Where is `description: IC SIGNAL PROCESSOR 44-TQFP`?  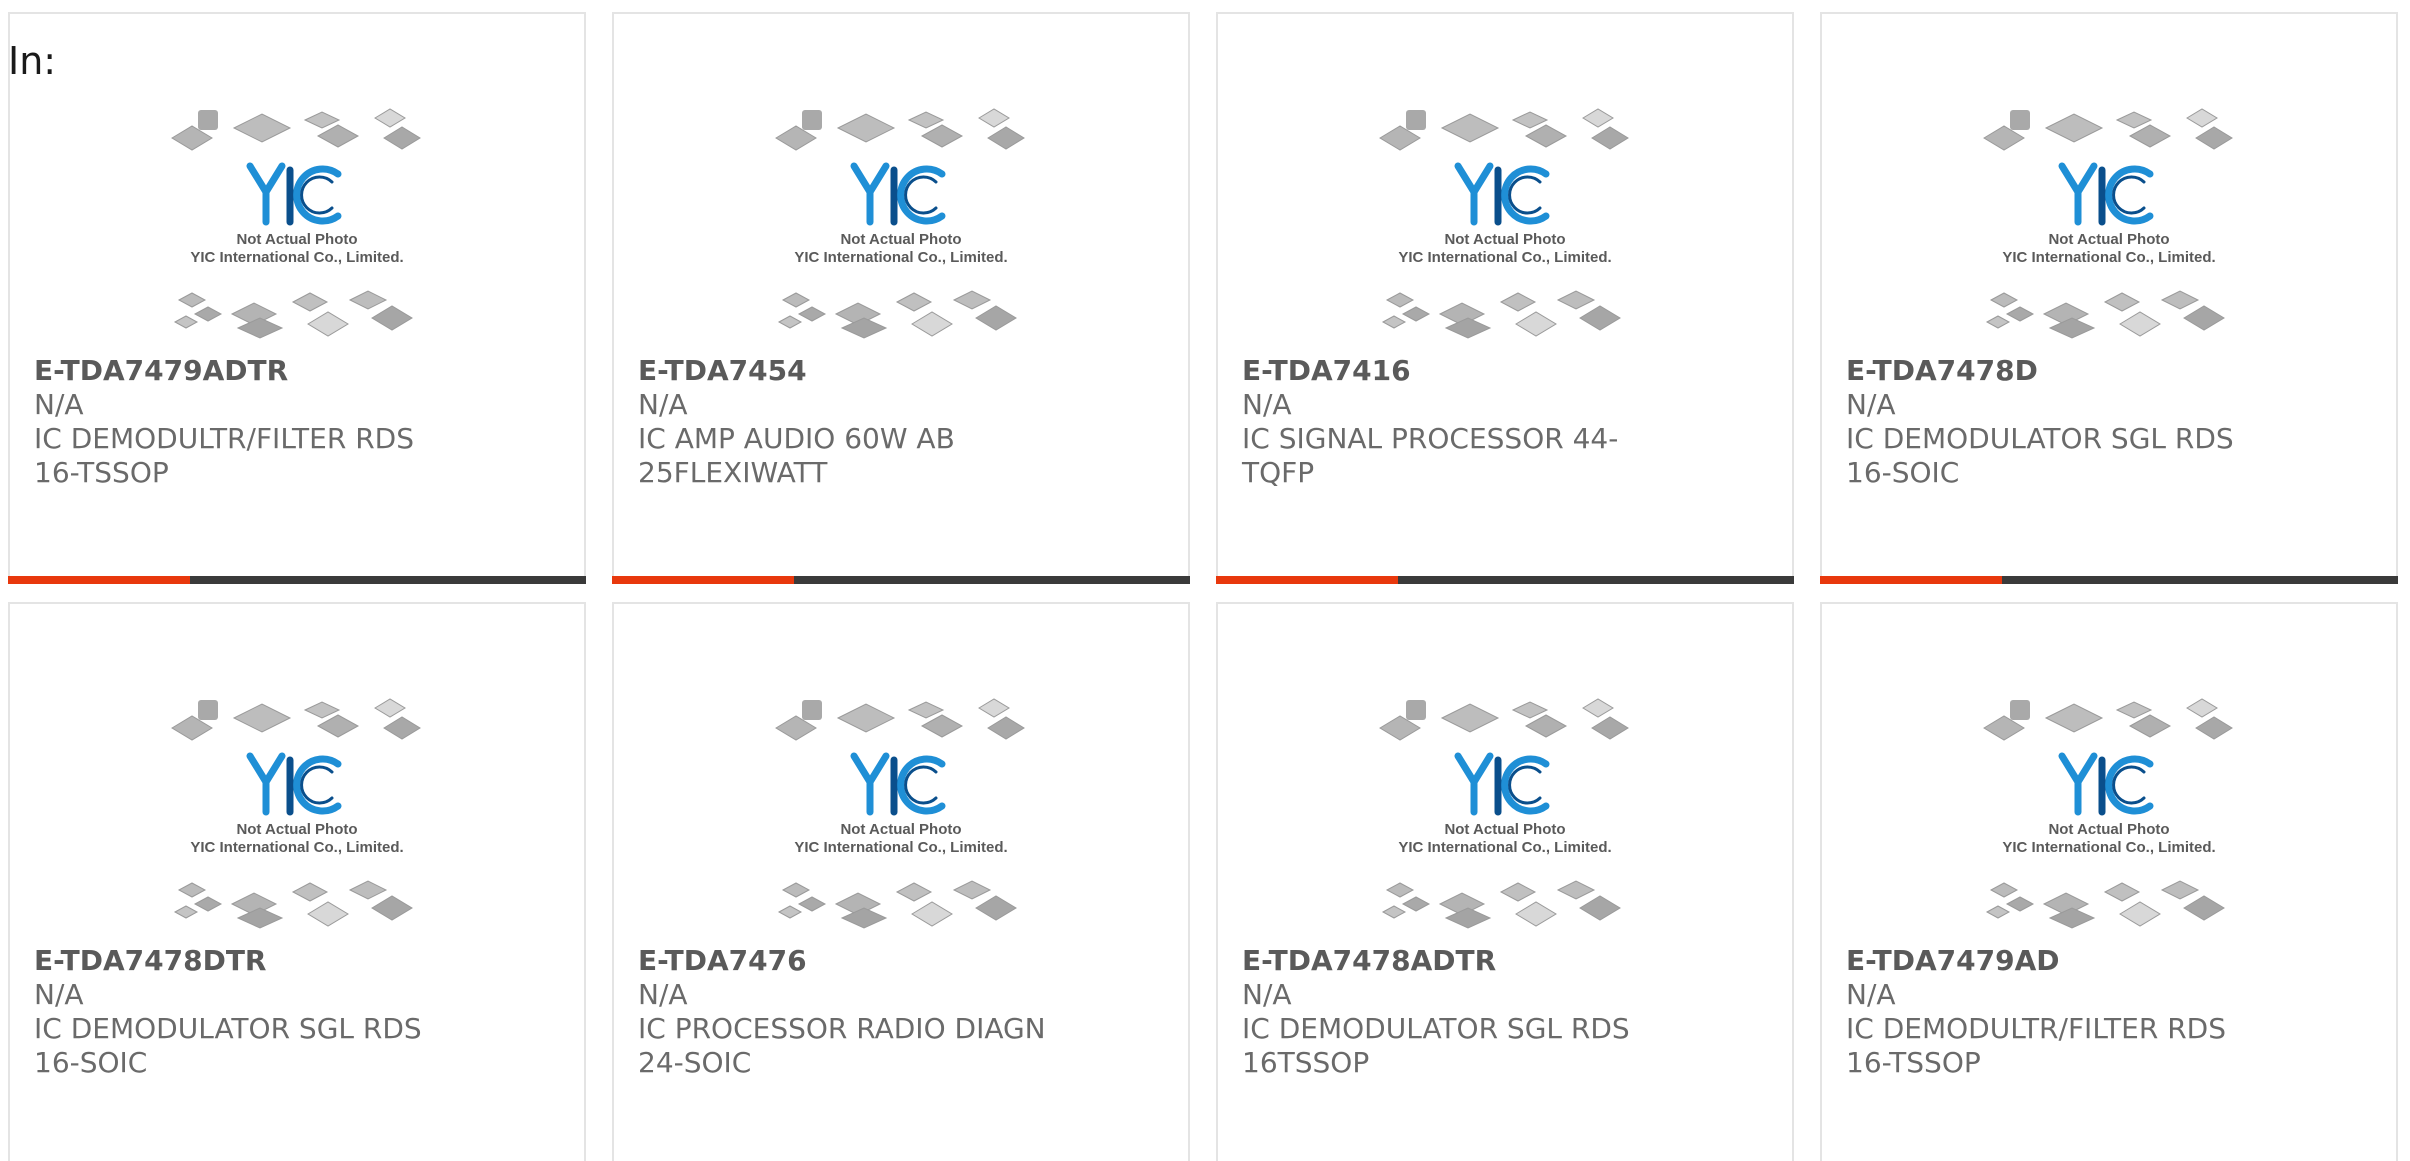 description: IC SIGNAL PROCESSOR 44-TQFP is located at coordinates (1430, 455).